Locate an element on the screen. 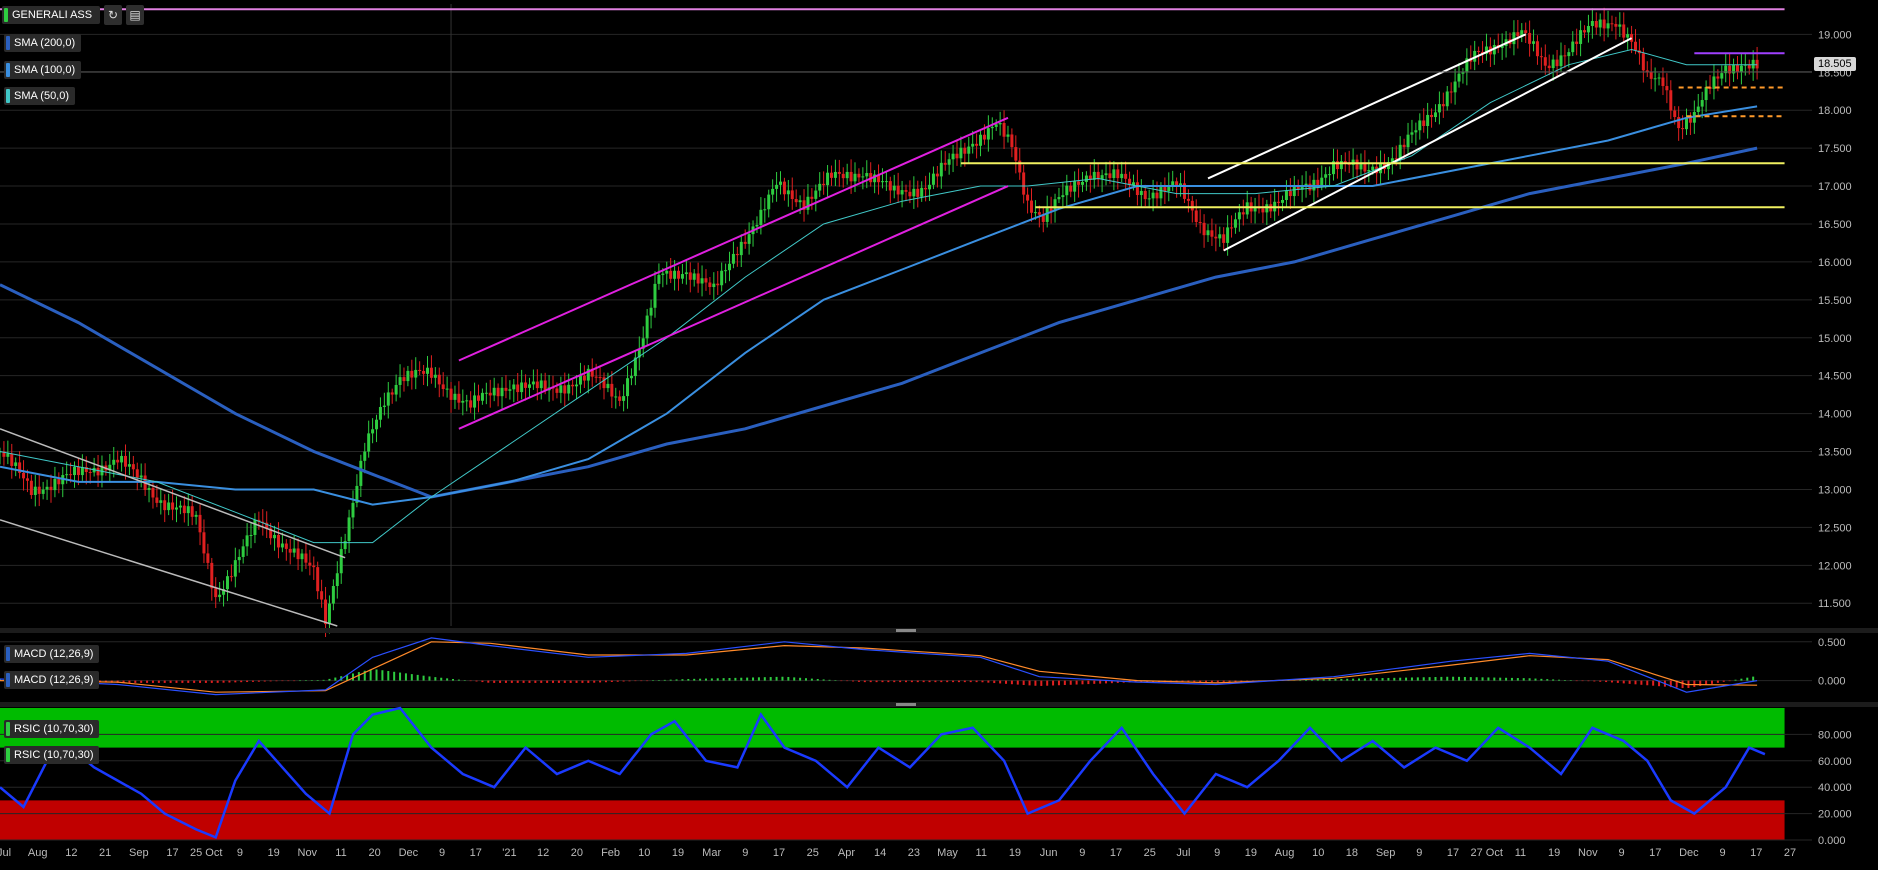 The height and width of the screenshot is (870, 1878). rsi-oversold-zone is located at coordinates (892, 820).